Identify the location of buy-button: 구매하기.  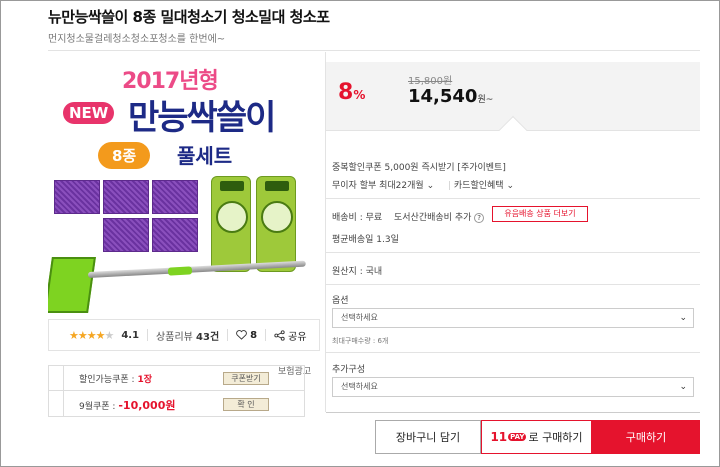
(646, 437).